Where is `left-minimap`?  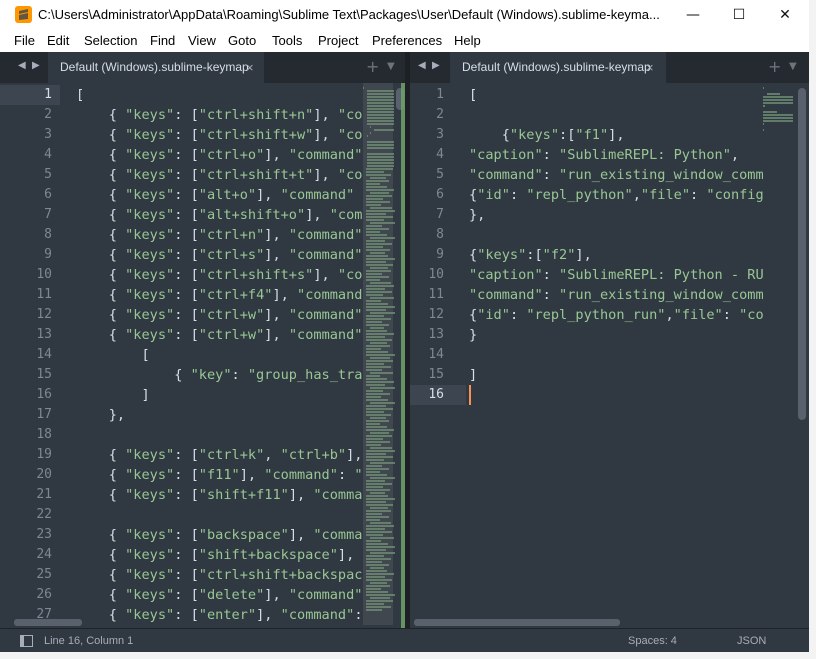 left-minimap is located at coordinates (379, 355).